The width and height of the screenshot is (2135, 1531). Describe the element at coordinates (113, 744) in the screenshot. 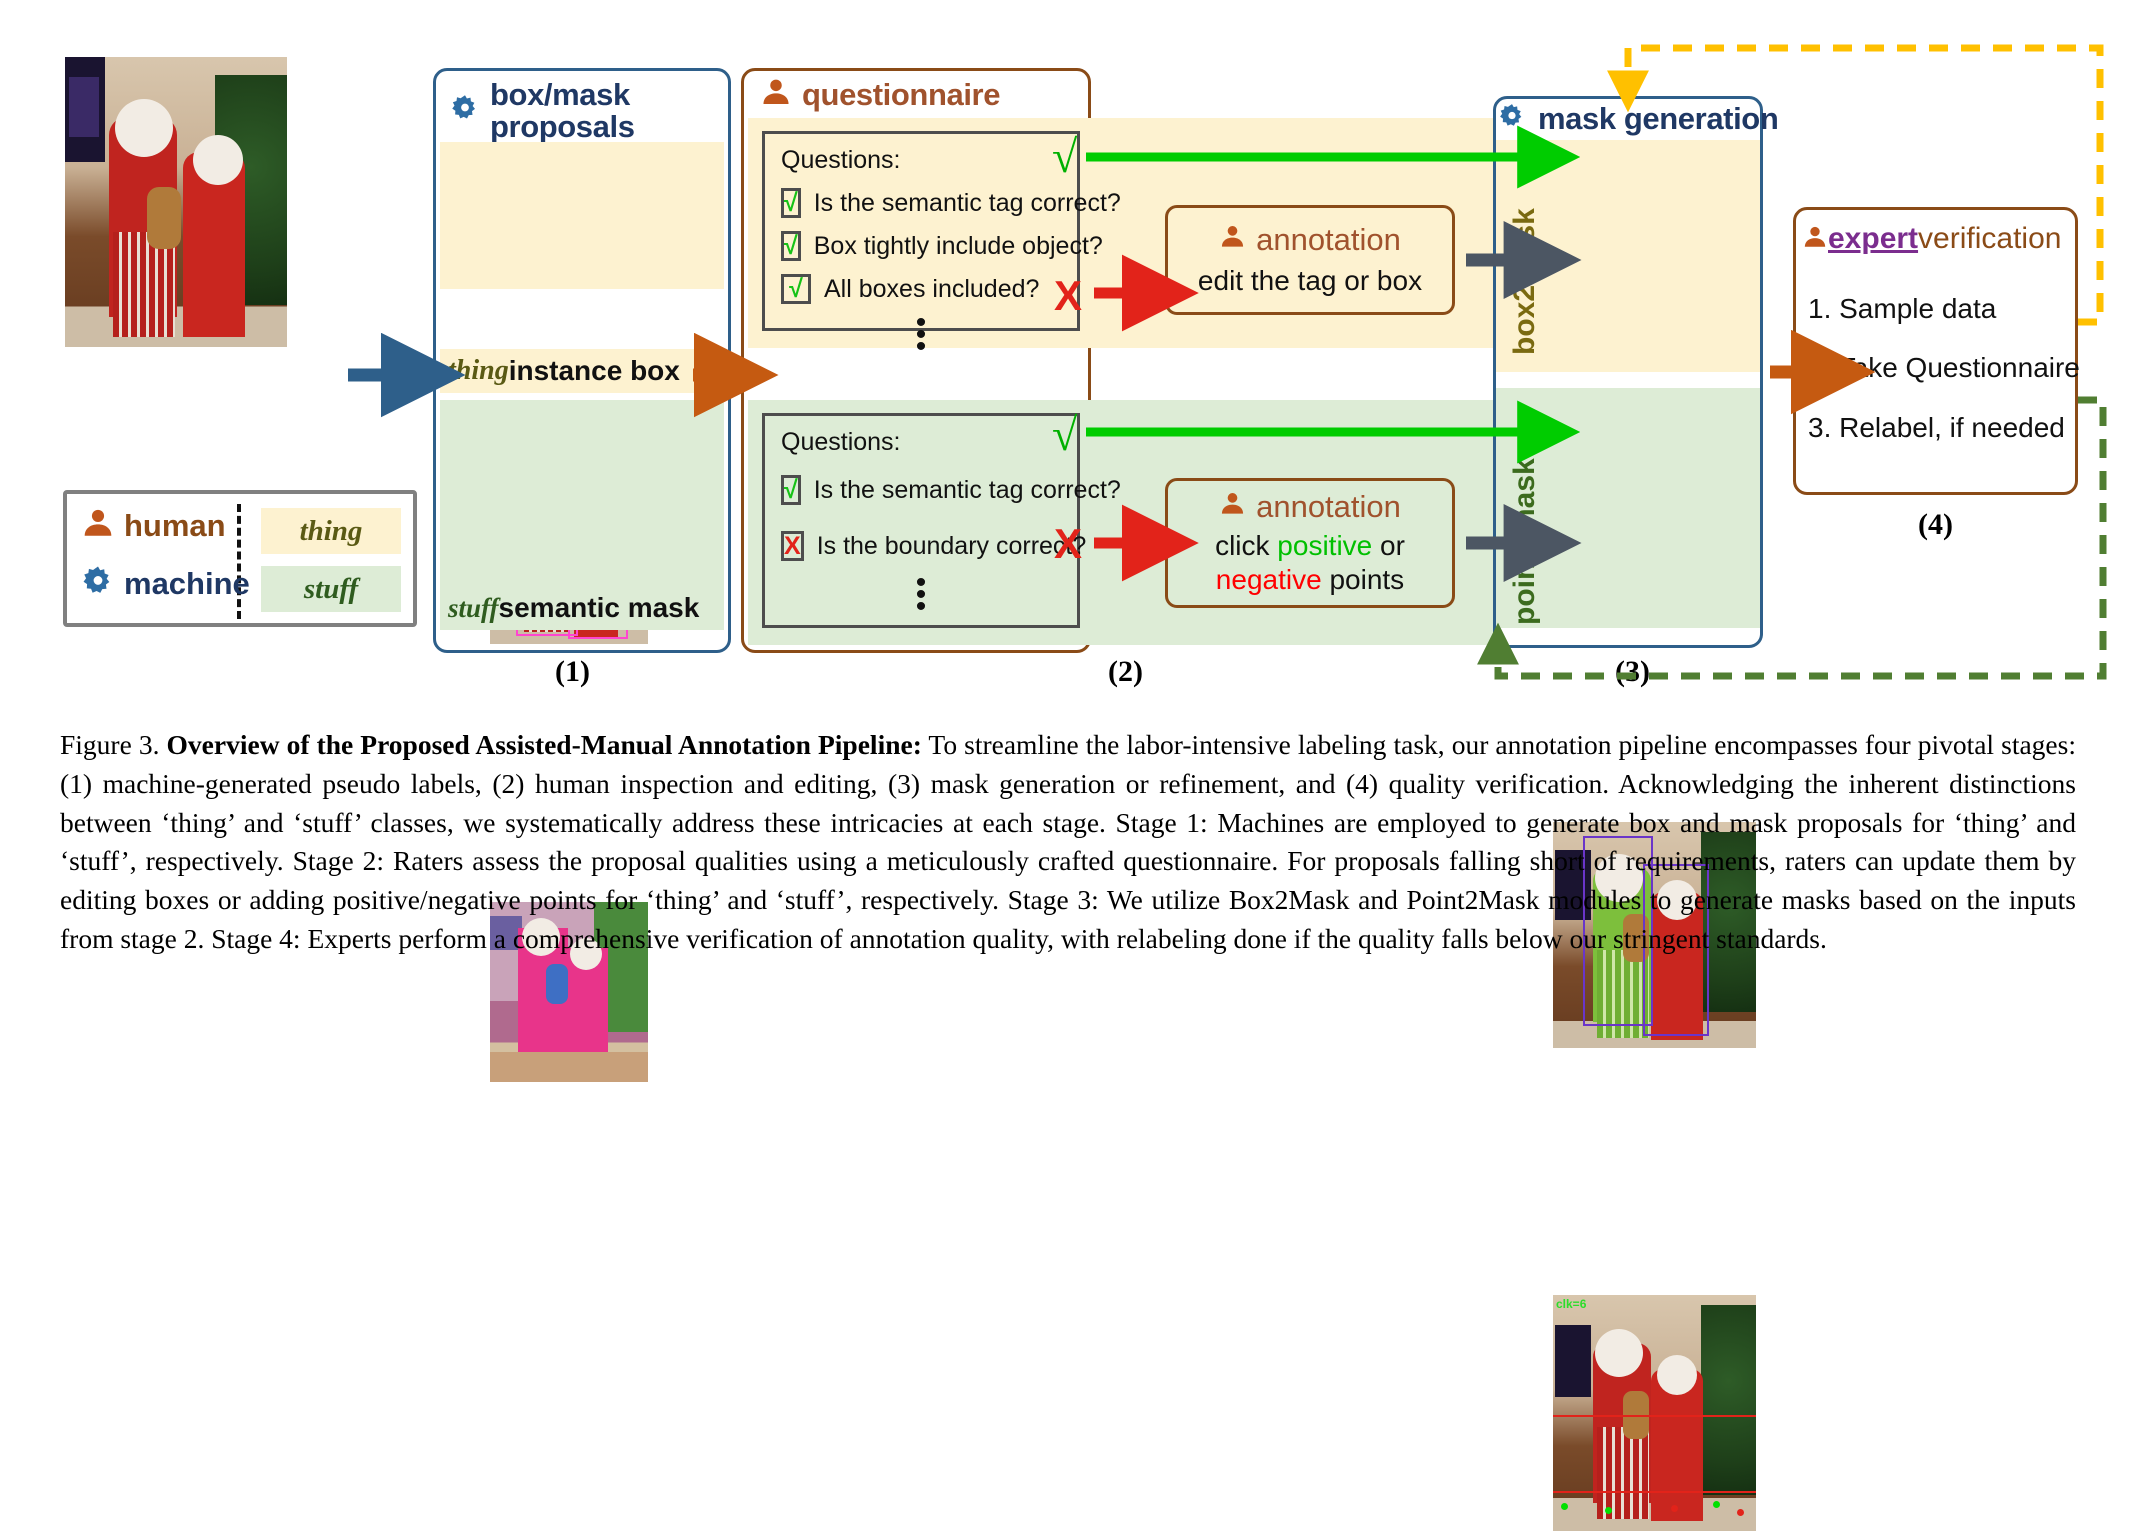

I see `figure-label: Figure 3.` at that location.